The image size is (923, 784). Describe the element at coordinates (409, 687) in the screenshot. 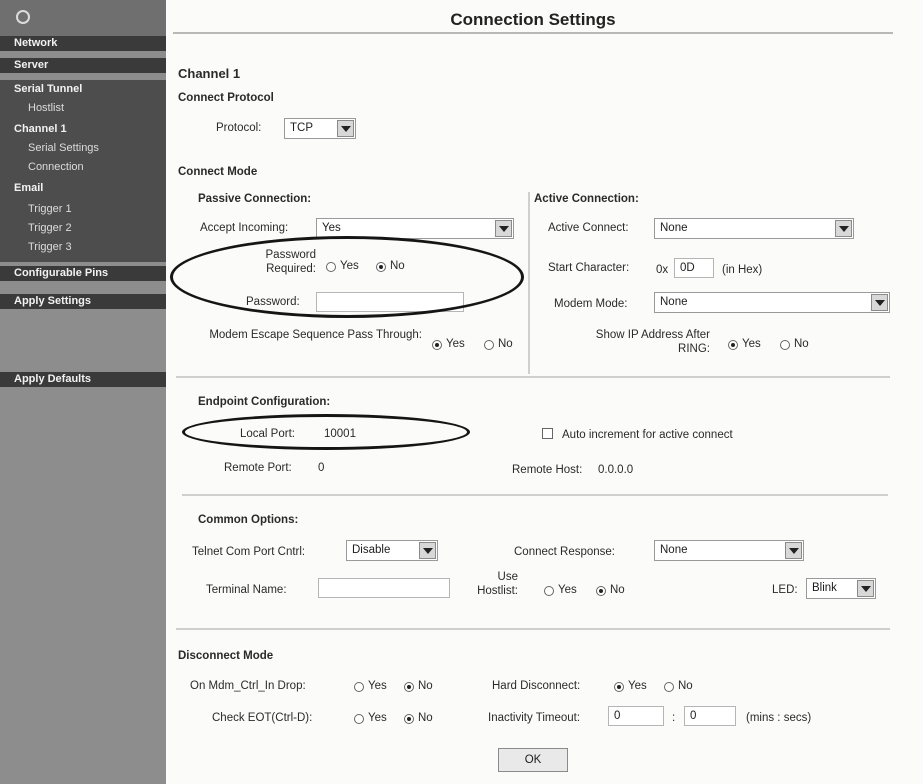

I see `on-mdm-no-radio` at that location.